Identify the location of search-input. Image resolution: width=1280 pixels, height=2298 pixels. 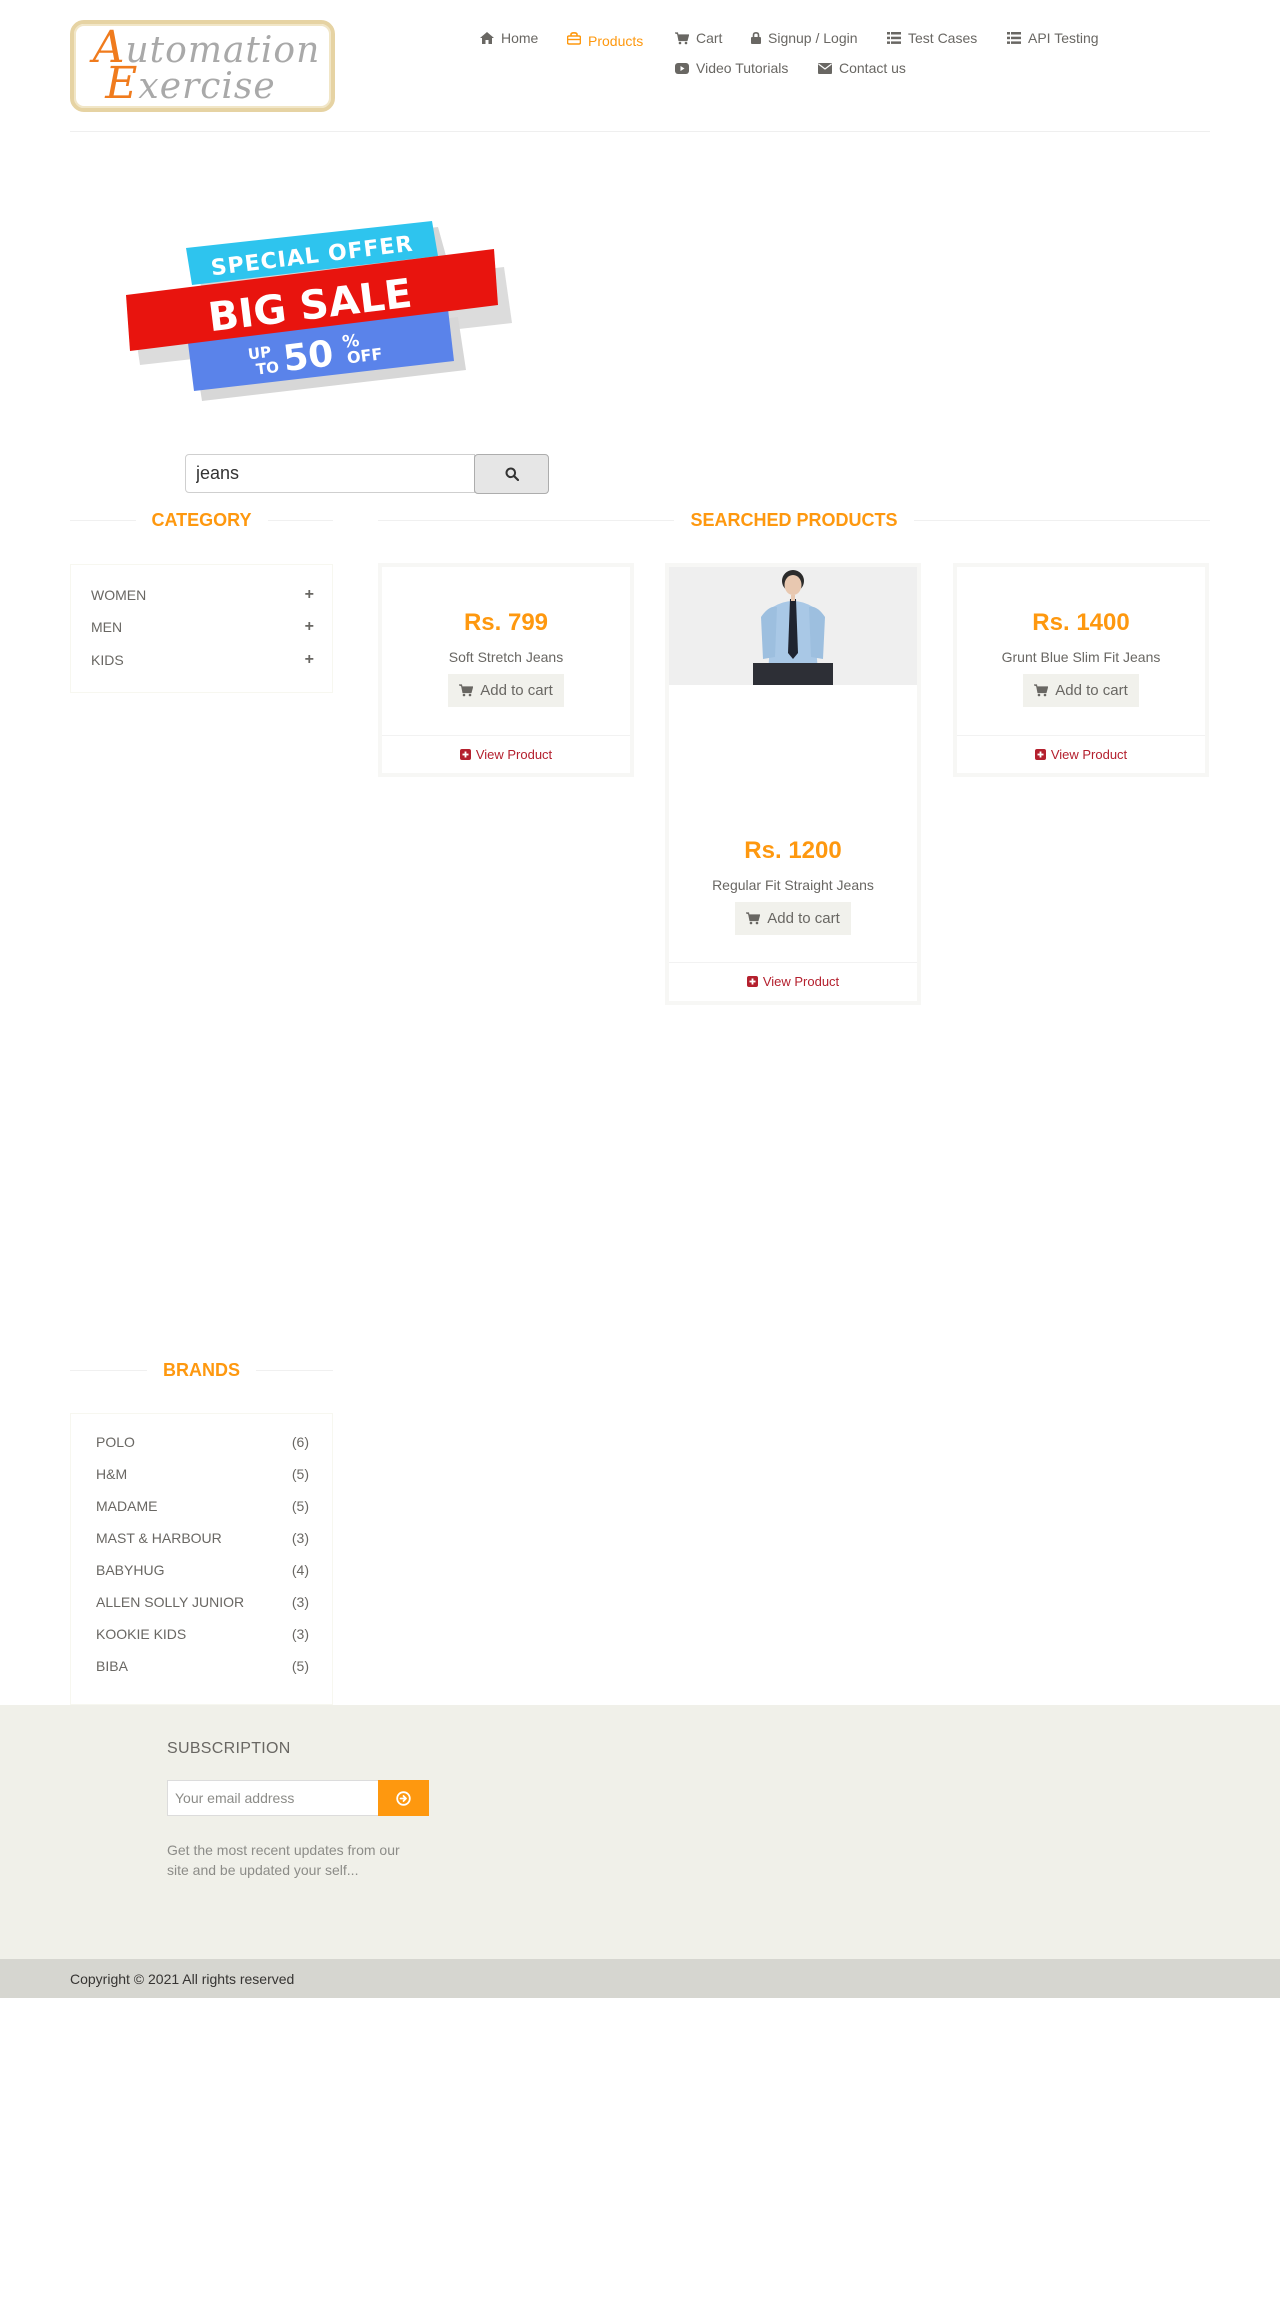
(330, 473).